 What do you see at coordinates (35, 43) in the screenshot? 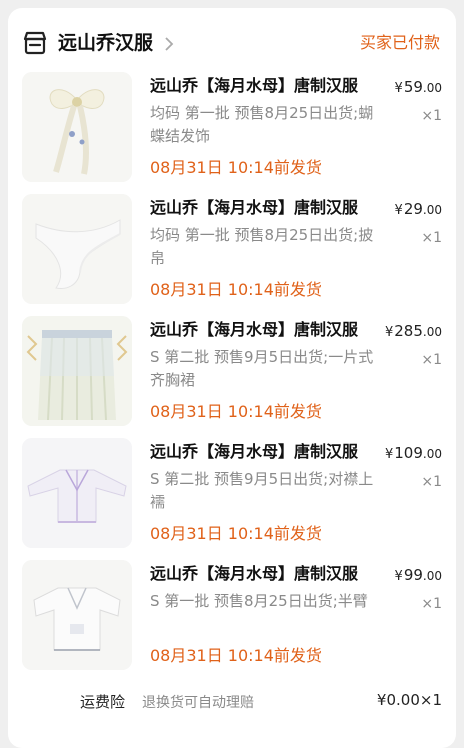
I see `shop-icon` at bounding box center [35, 43].